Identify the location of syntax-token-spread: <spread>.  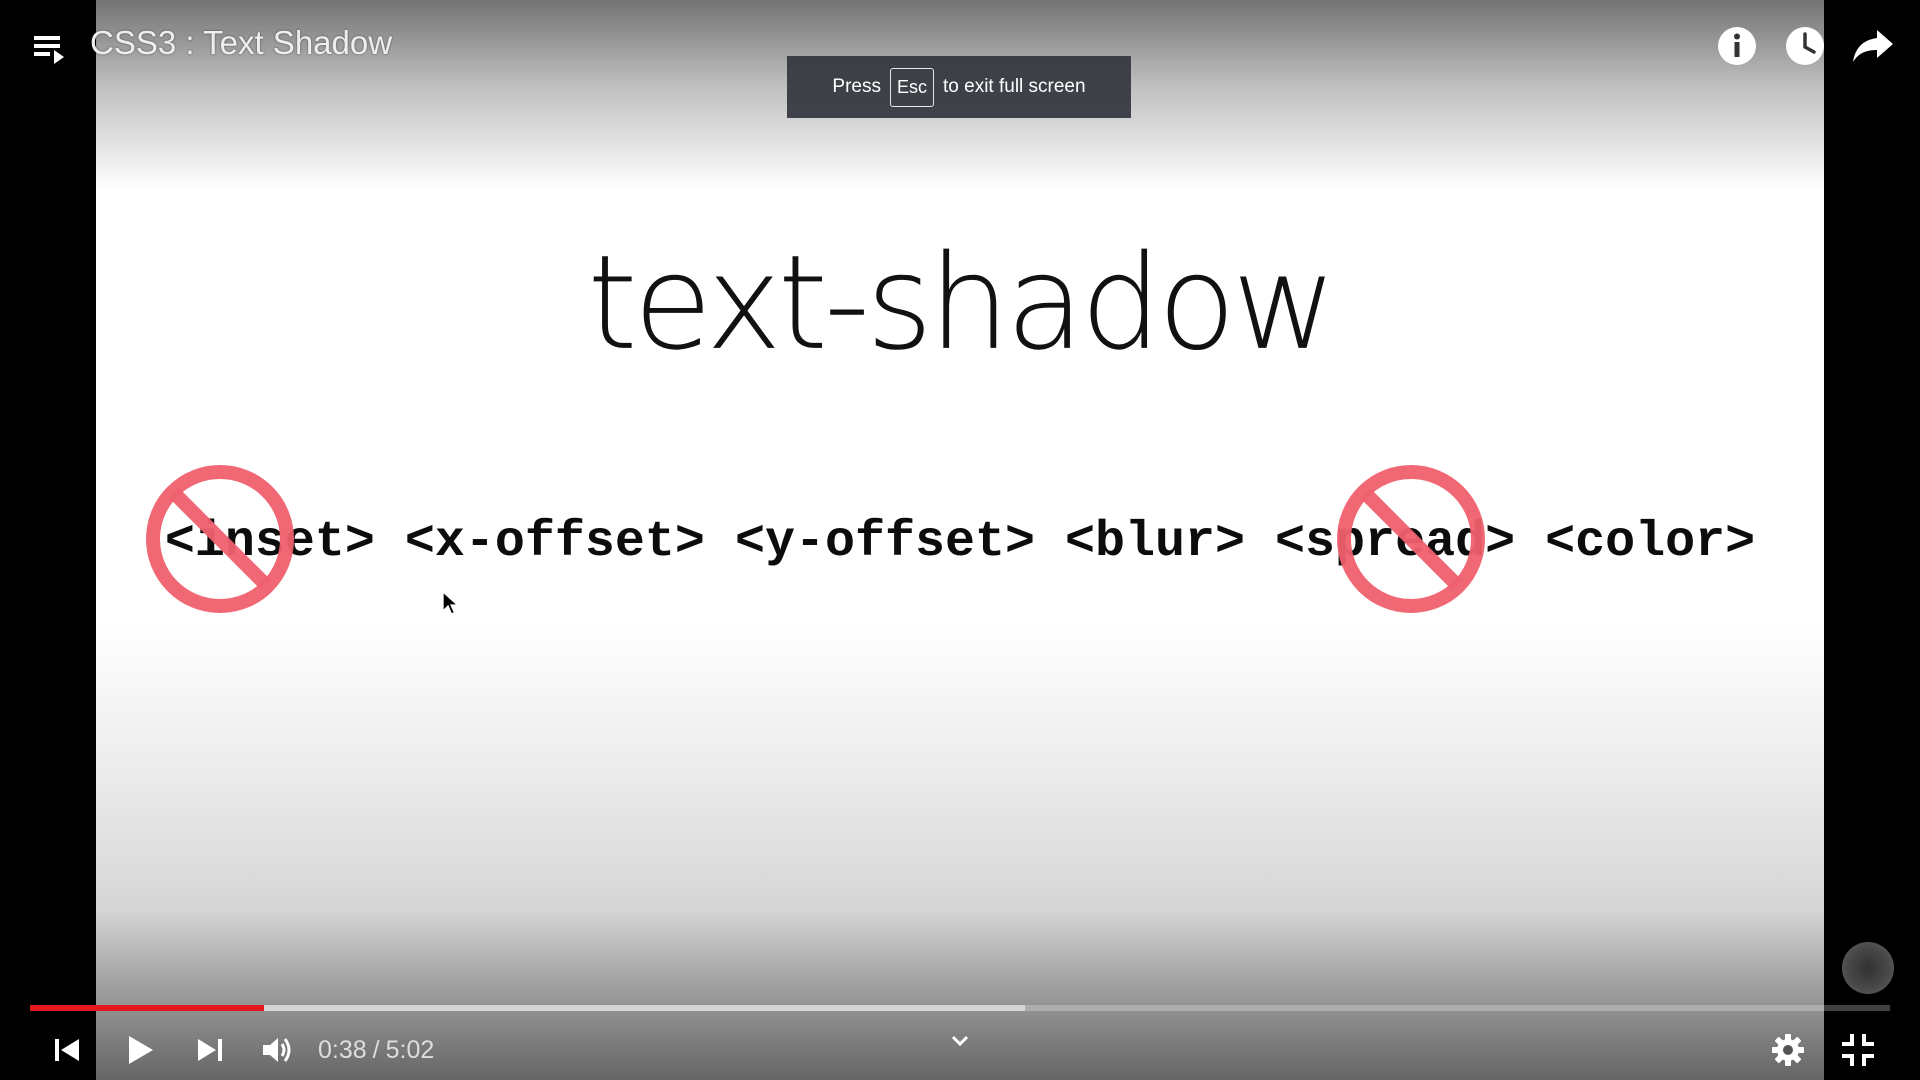
(1395, 542).